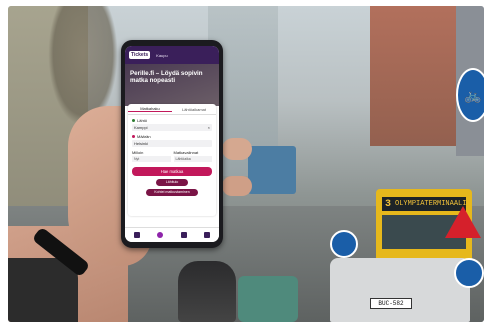 Image resolution: width=486 pixels, height=323 pixels. Describe the element at coordinates (192, 159) in the screenshot. I see `options-field: Lähtöaika` at that location.